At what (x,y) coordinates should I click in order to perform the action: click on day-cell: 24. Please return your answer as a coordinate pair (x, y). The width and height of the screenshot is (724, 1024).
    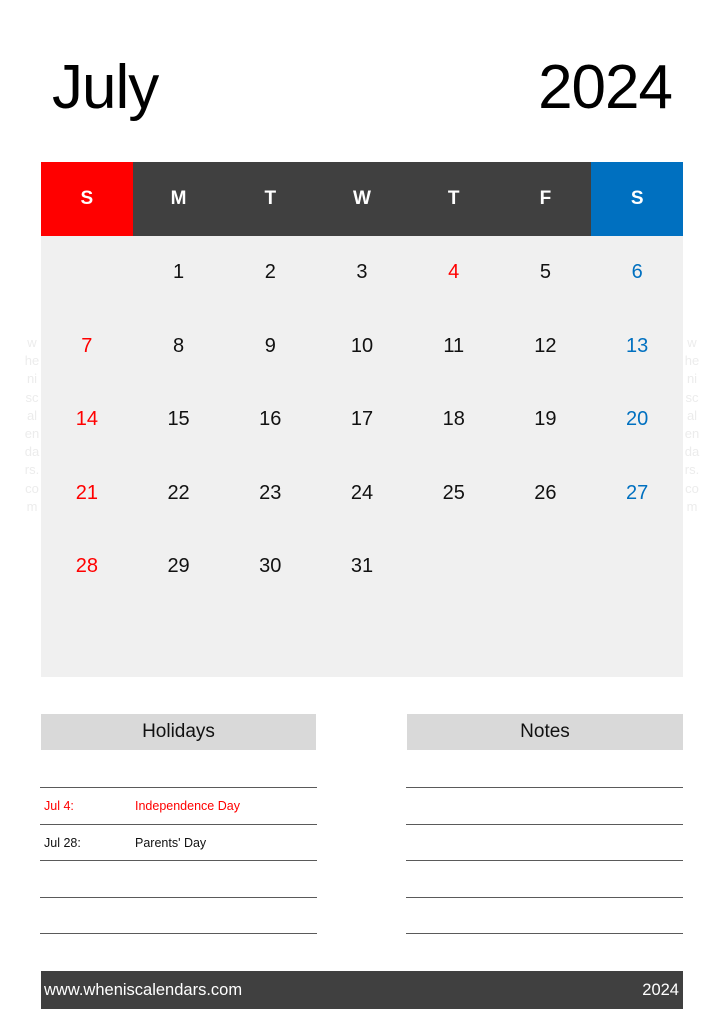
    Looking at the image, I should click on (362, 492).